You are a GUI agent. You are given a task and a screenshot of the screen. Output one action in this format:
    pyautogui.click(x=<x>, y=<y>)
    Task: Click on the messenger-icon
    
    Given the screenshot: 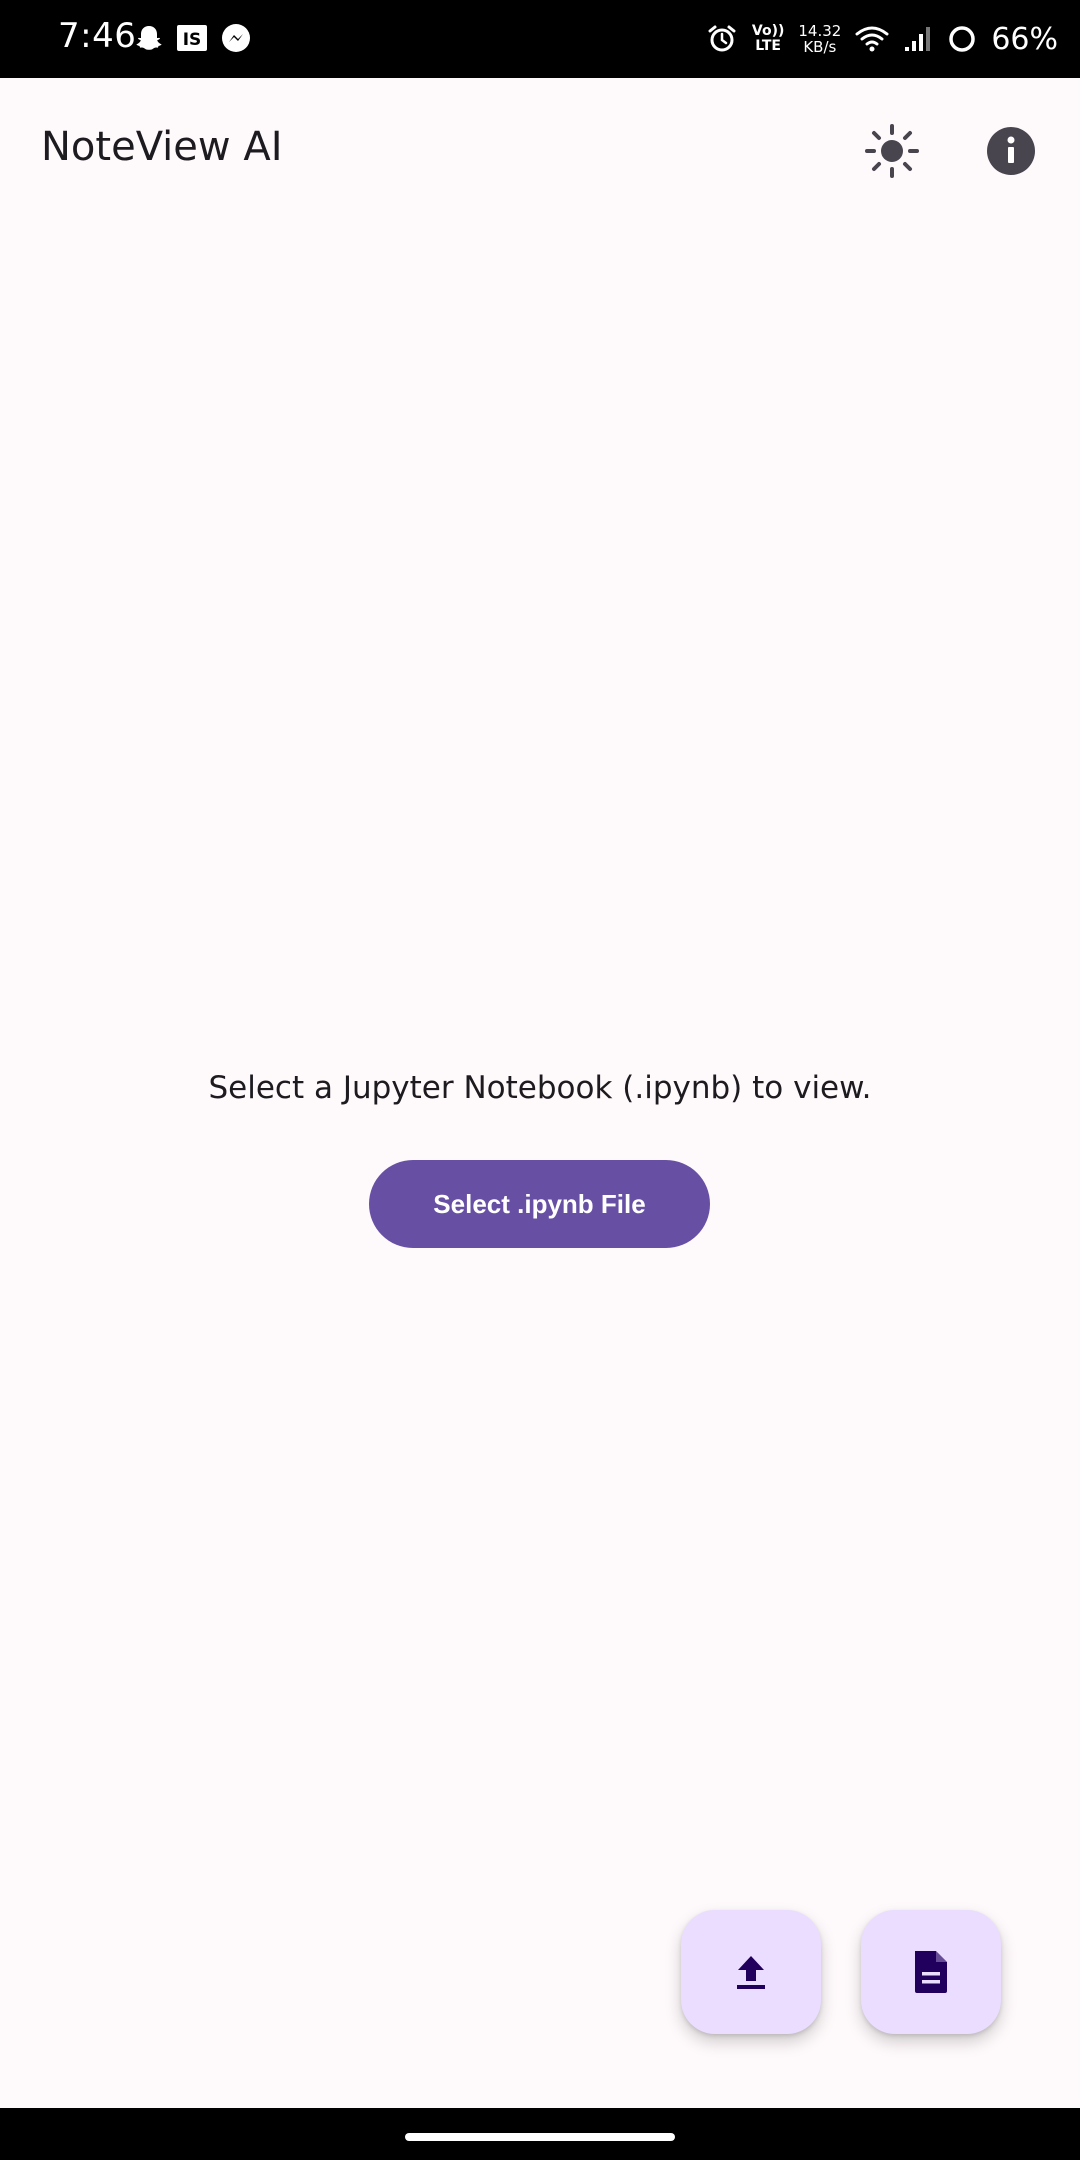 What is the action you would take?
    pyautogui.click(x=236, y=38)
    